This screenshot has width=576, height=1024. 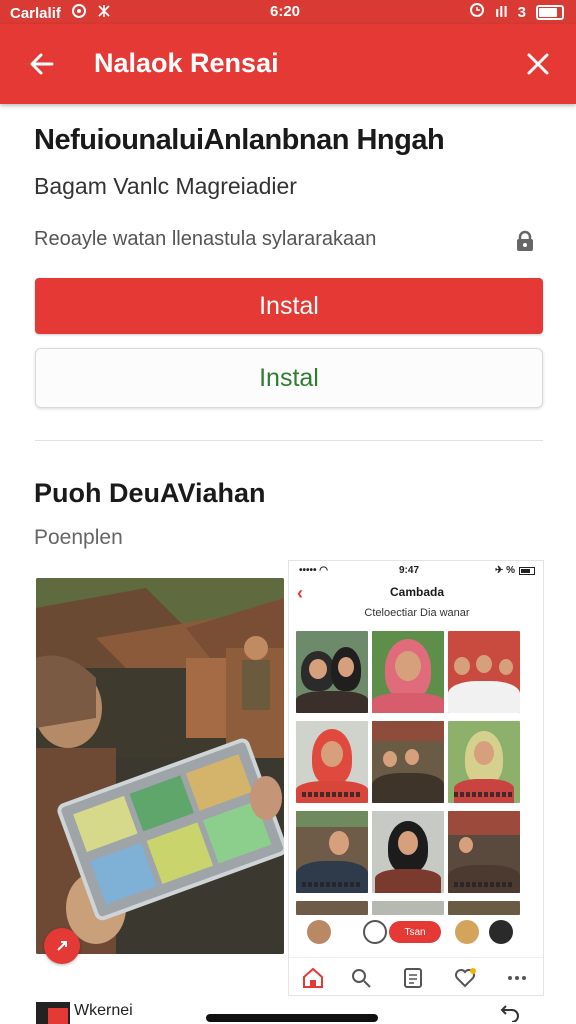 I want to click on mini-user-avatar, so click(x=319, y=932).